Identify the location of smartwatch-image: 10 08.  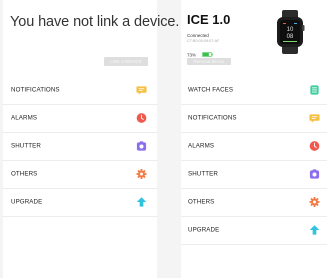
(291, 32).